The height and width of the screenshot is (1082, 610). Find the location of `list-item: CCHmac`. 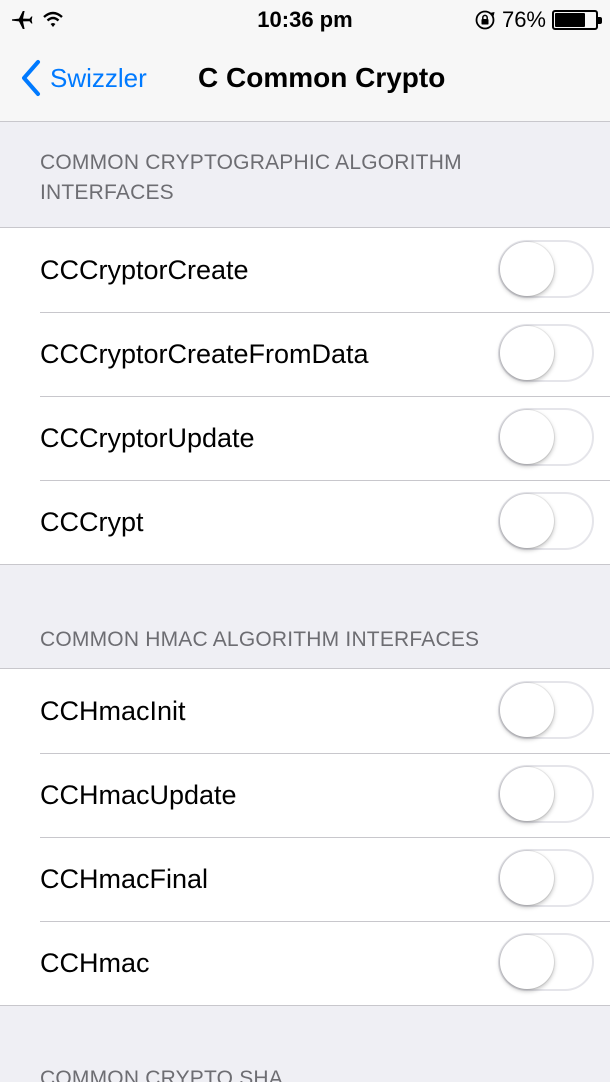

list-item: CCHmac is located at coordinates (305, 963).